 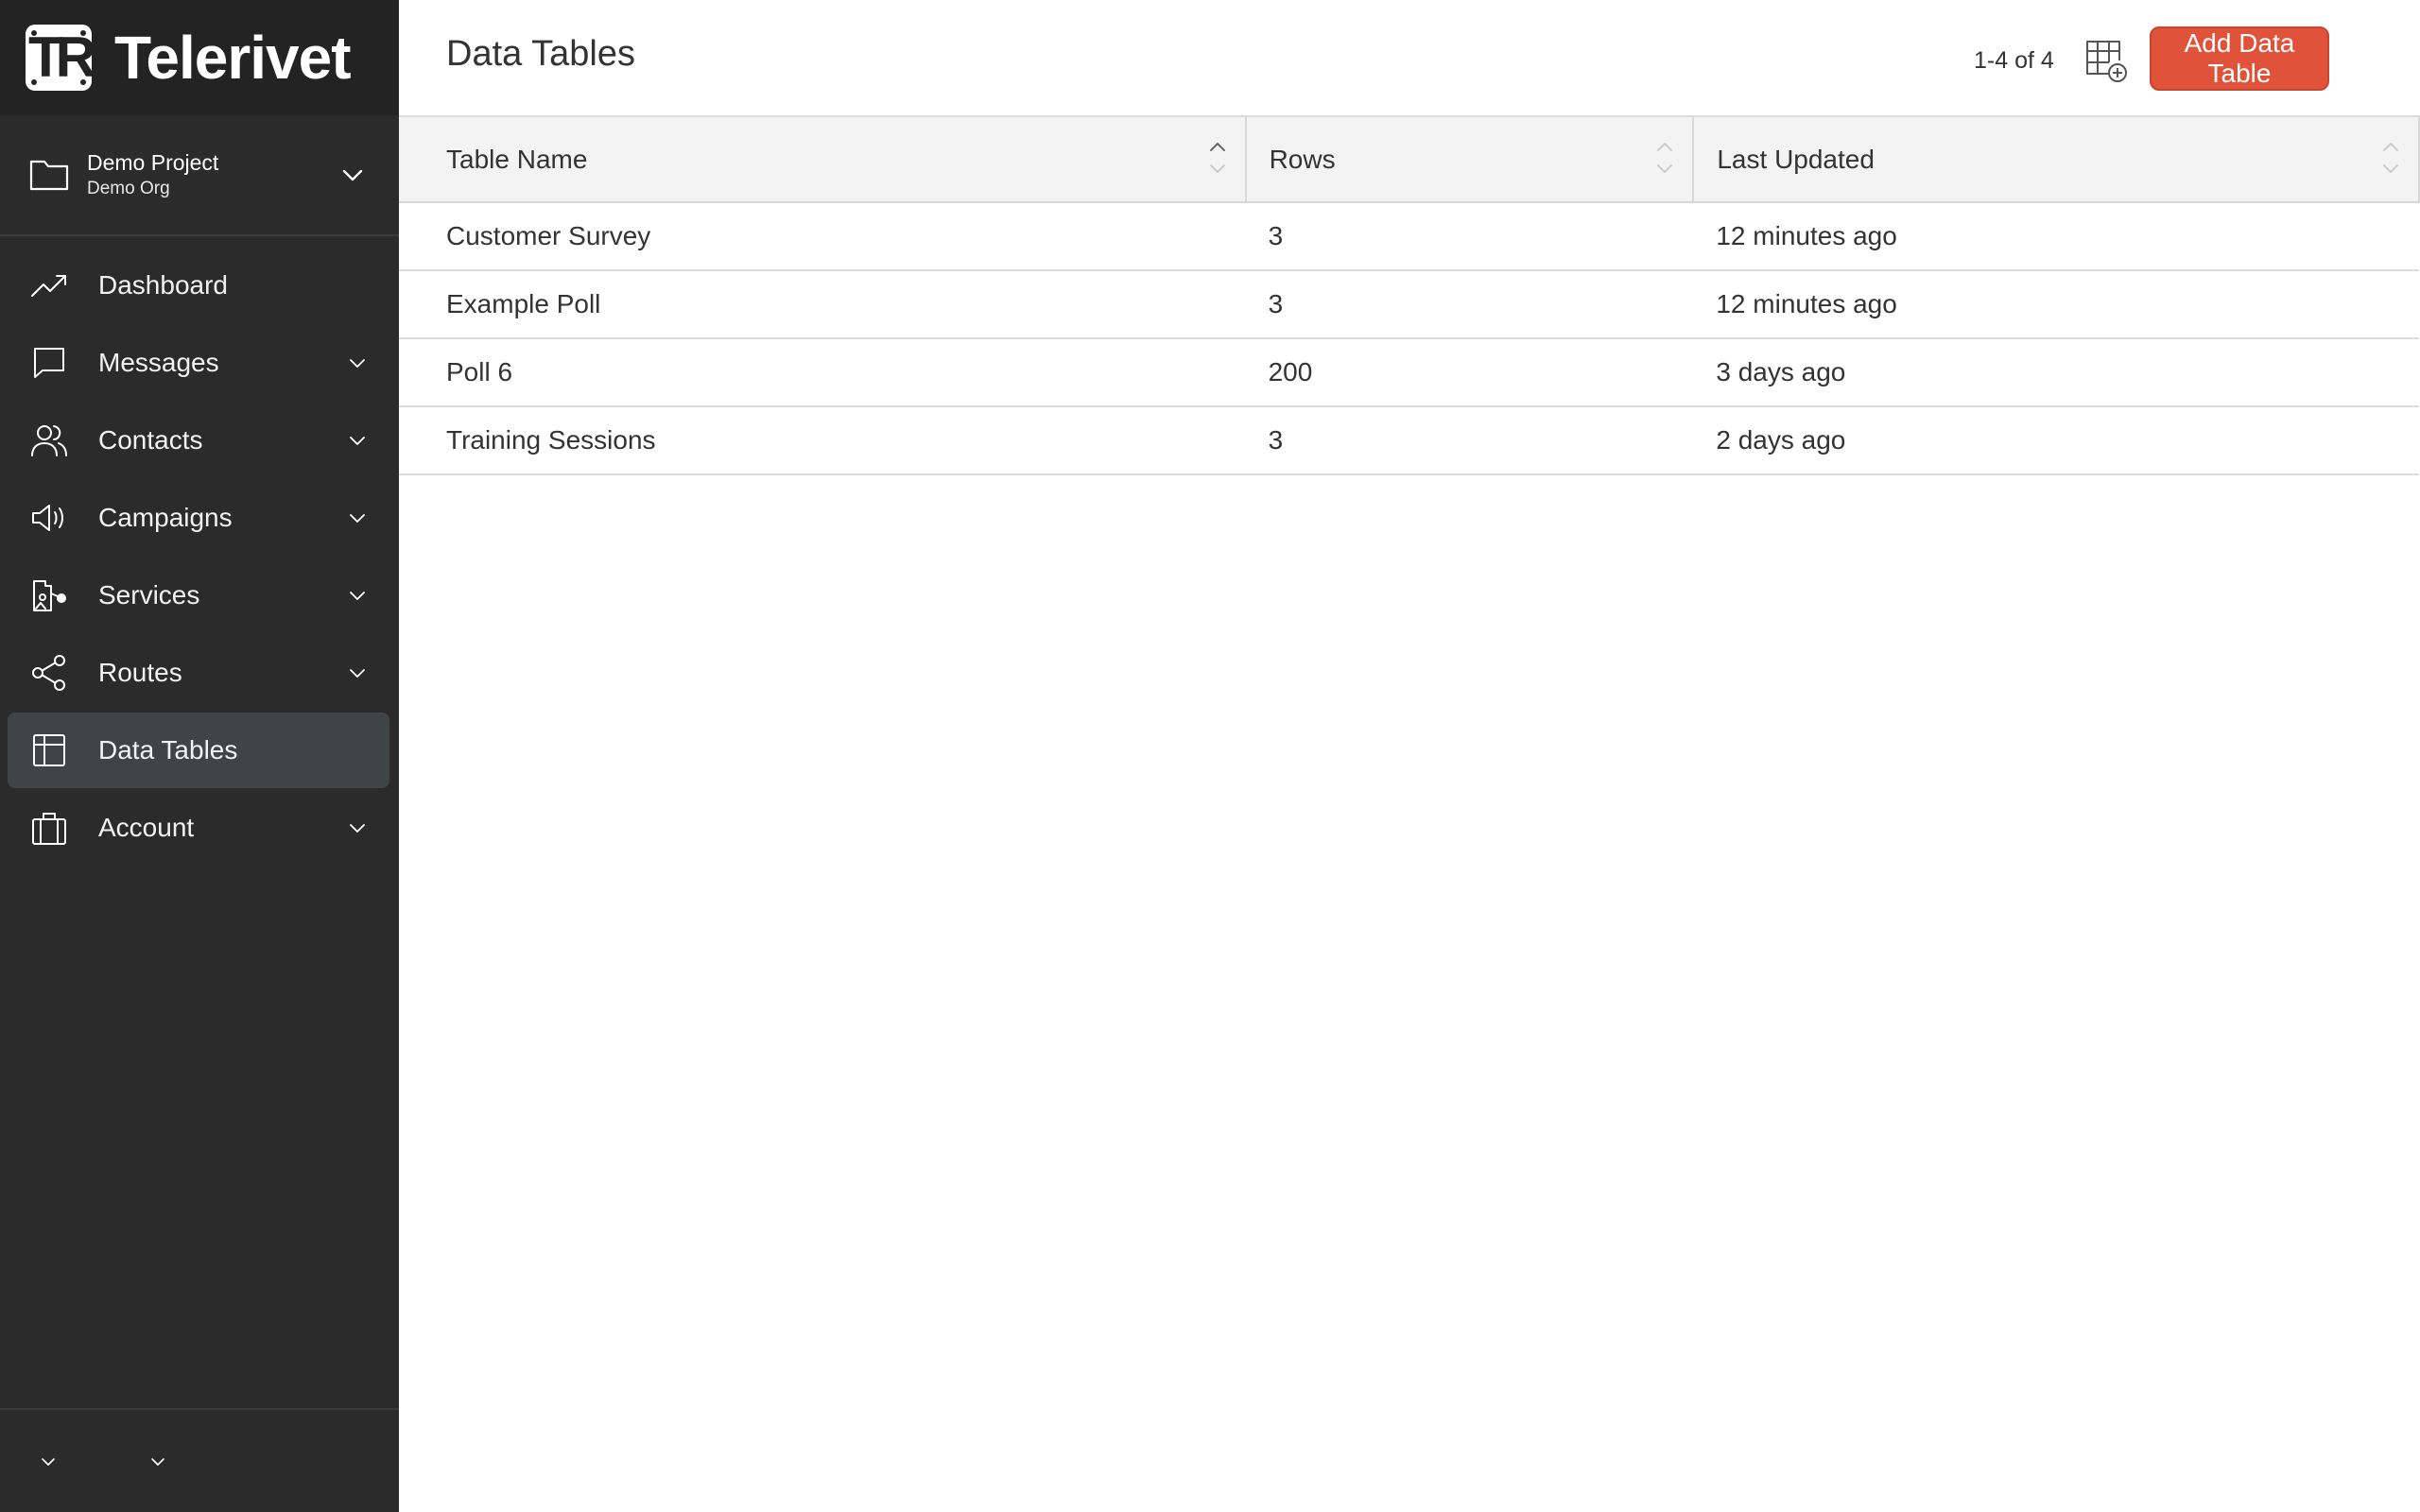 I want to click on sidebar-item-dashboard: Dashboard, so click(x=198, y=285).